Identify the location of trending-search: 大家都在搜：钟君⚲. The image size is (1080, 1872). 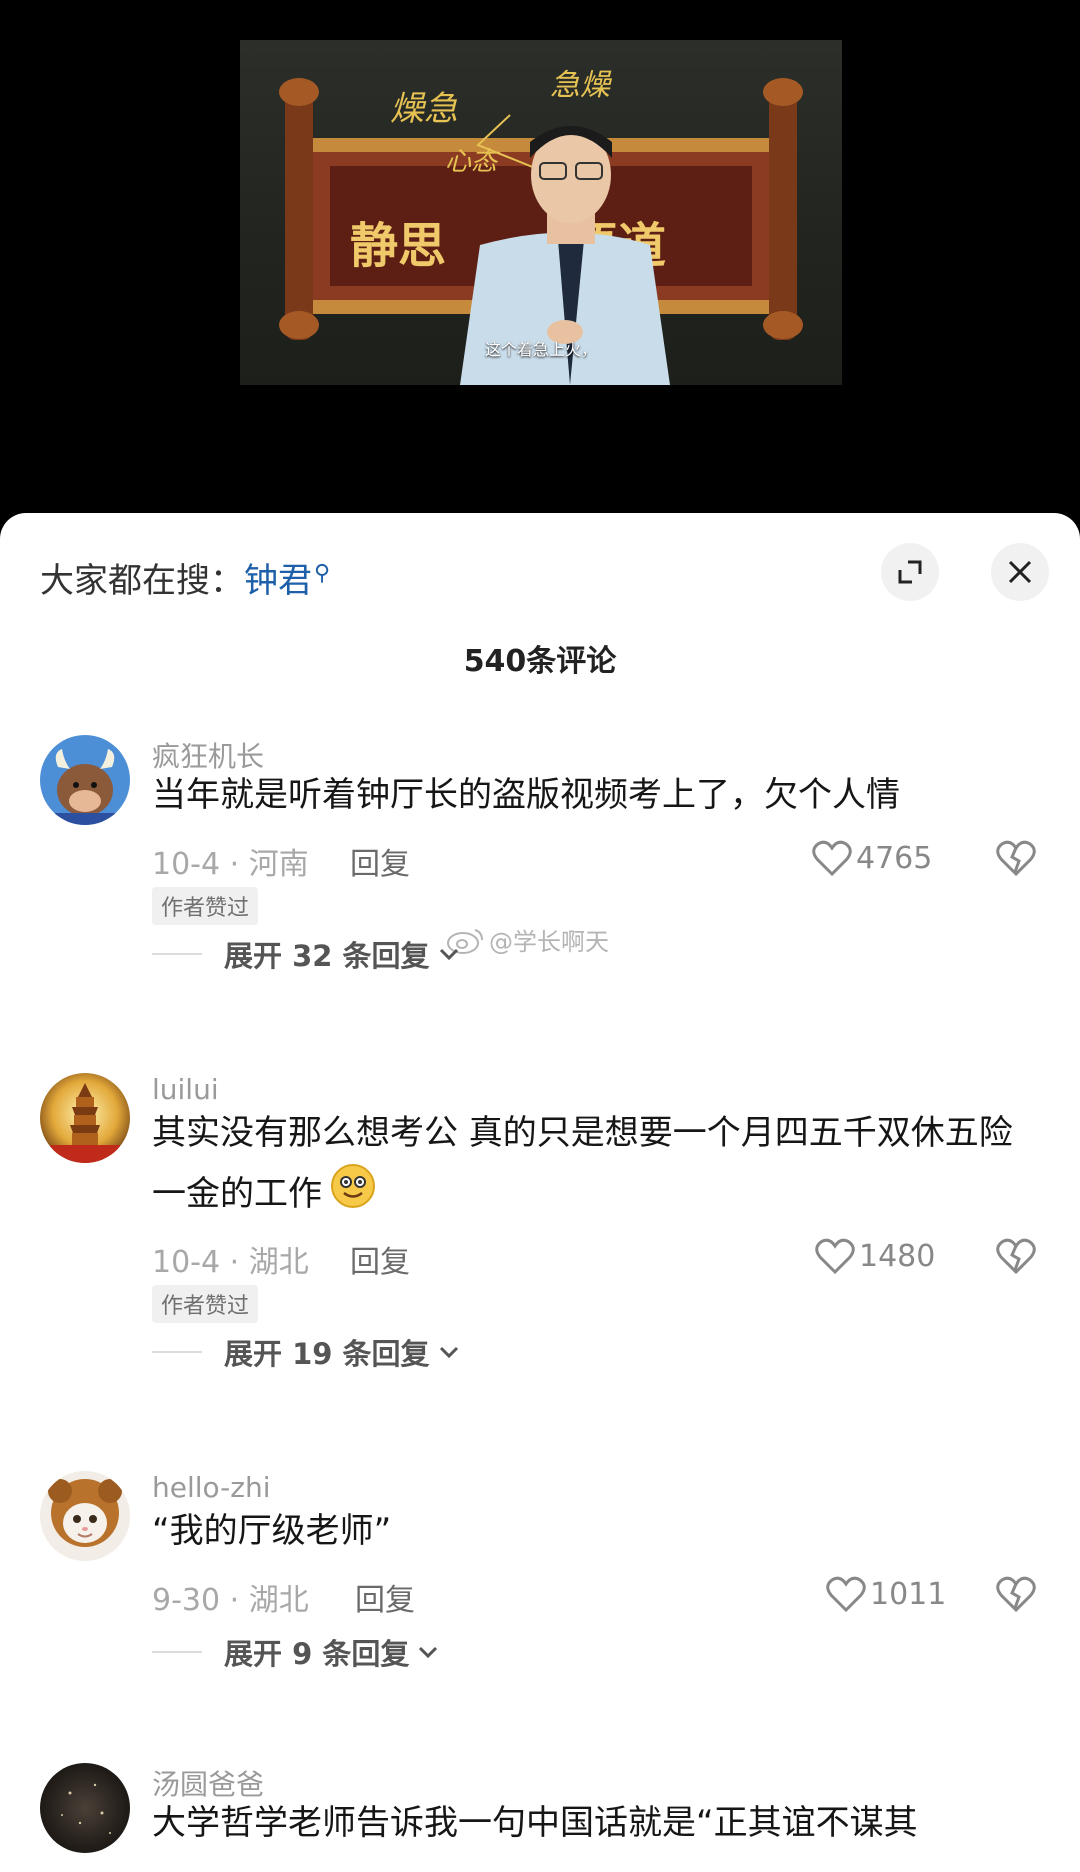
(185, 577).